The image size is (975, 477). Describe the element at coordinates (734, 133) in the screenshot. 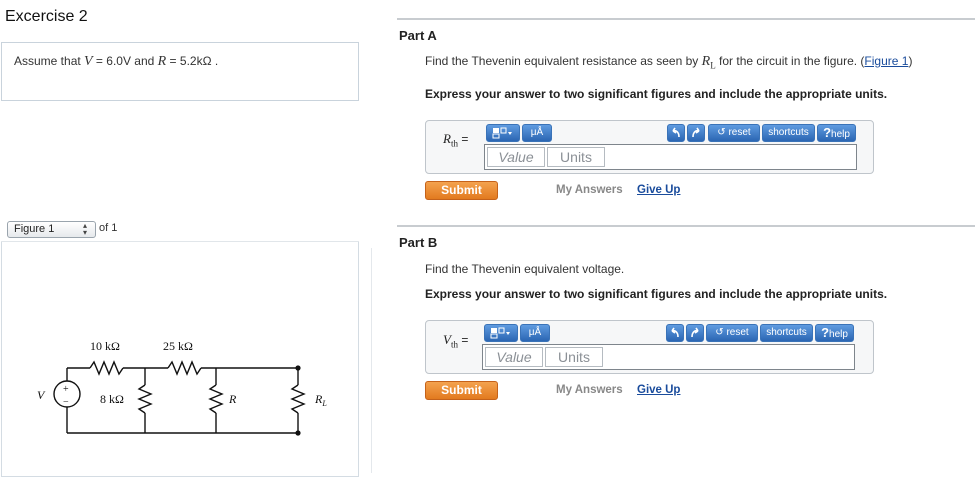

I see `reset-button: ↺ reset` at that location.